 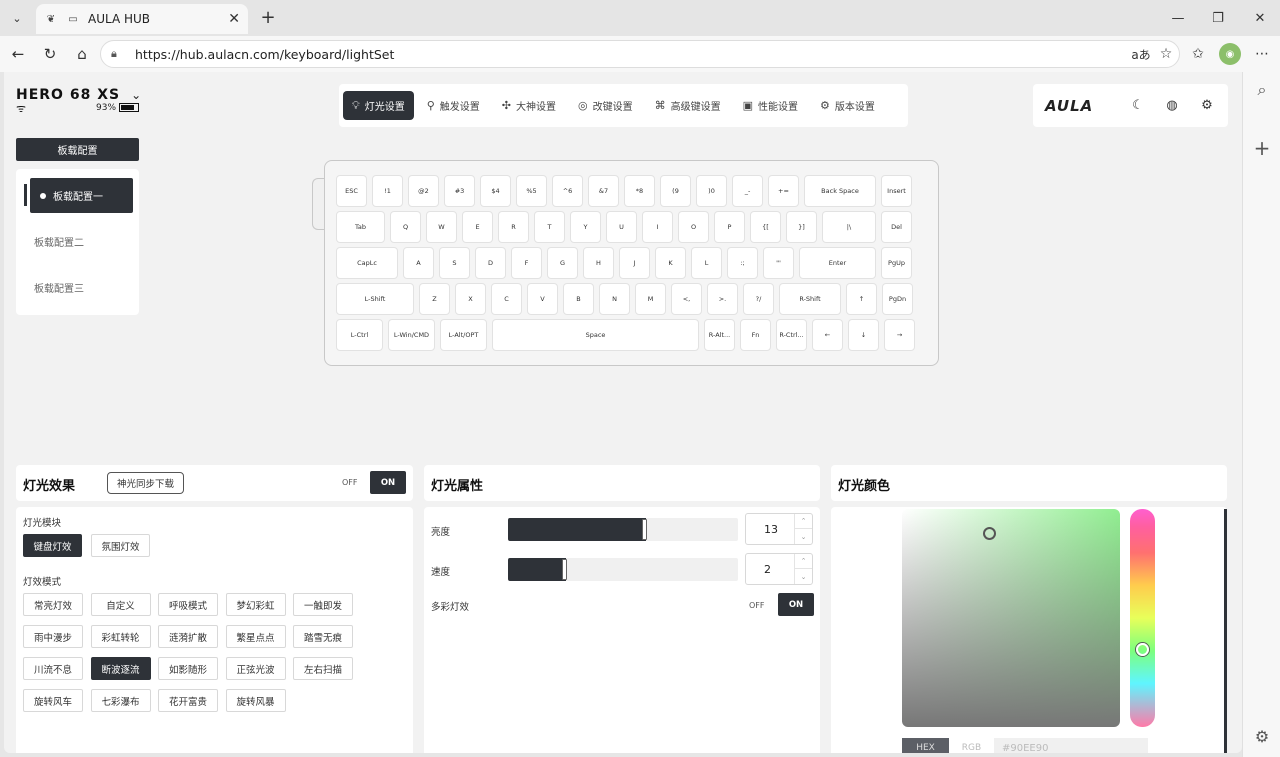 What do you see at coordinates (53, 636) in the screenshot?
I see `mode-button: 雨中漫步` at bounding box center [53, 636].